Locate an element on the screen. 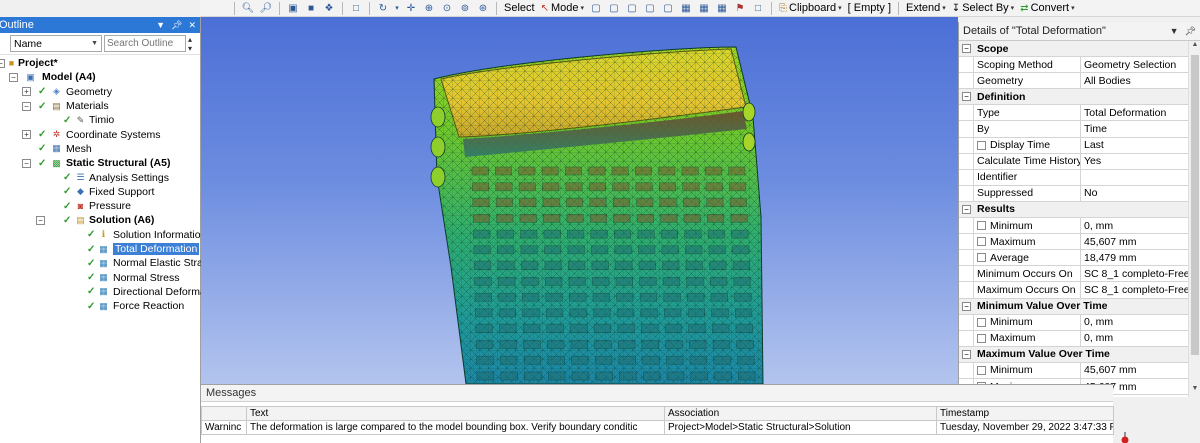 This screenshot has width=1200, height=443. details-section-header: − Minimum Value Over Time is located at coordinates (1079, 306).